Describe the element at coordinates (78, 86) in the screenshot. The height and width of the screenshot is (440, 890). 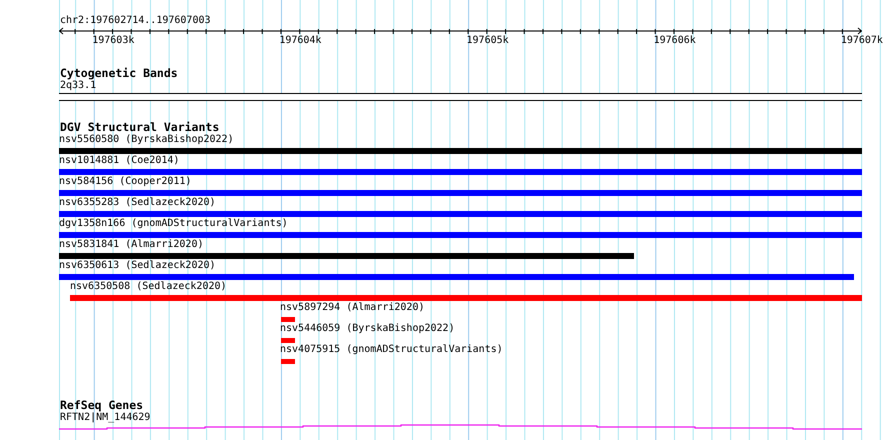
I see `band-label: 2q33.1` at that location.